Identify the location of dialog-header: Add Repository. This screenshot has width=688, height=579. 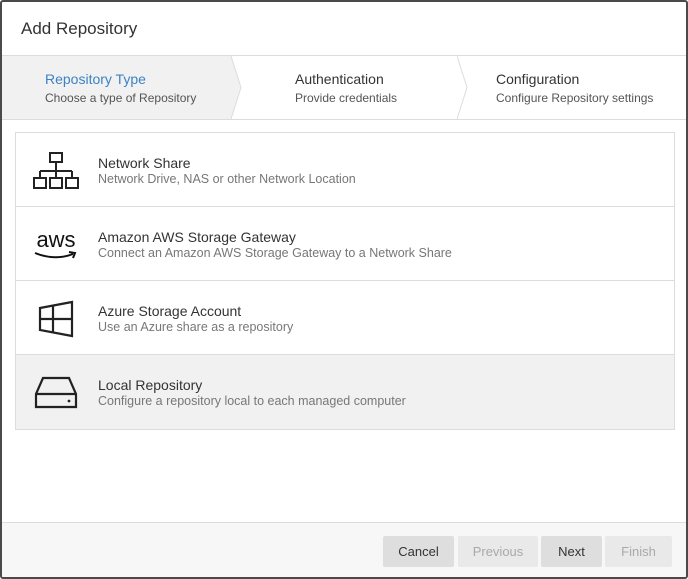
(344, 29).